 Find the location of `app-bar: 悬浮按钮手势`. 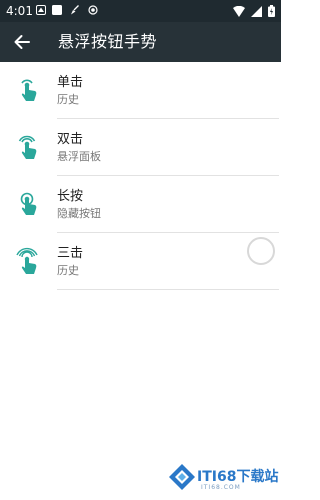

app-bar: 悬浮按钮手势 is located at coordinates (140, 42).